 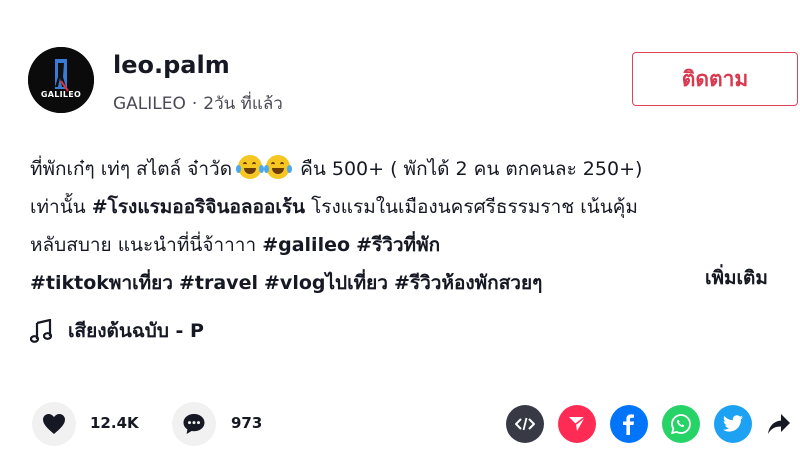 What do you see at coordinates (243, 104) in the screenshot?
I see `post-time: 2วัน ที่แล้ว` at bounding box center [243, 104].